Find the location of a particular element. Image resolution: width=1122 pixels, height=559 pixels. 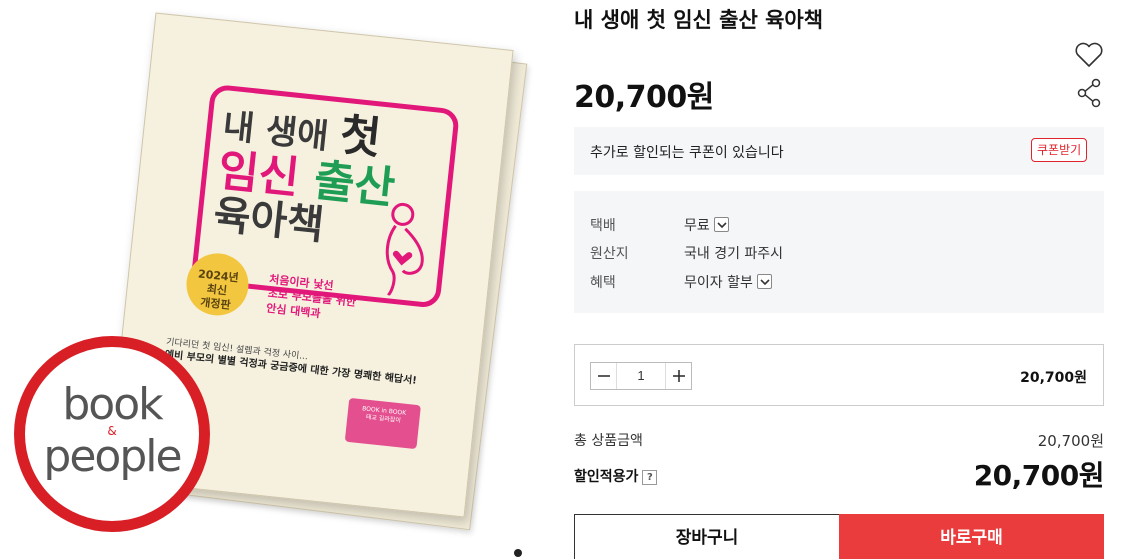

add-to-cart-button: 장바구니 is located at coordinates (707, 536).